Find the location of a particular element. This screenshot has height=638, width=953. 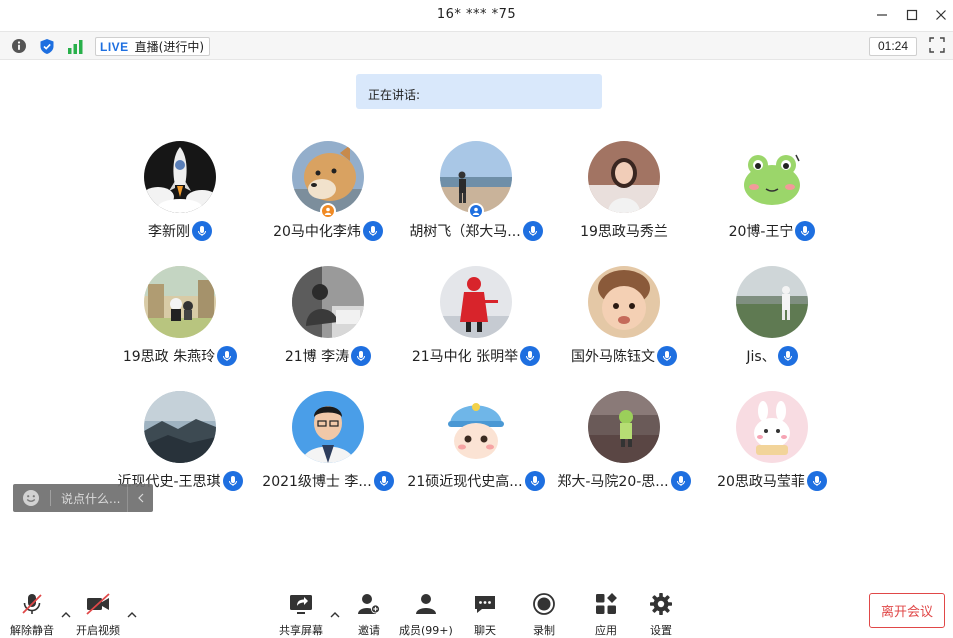

participant-tile: 21博 李涛 is located at coordinates (328, 326).